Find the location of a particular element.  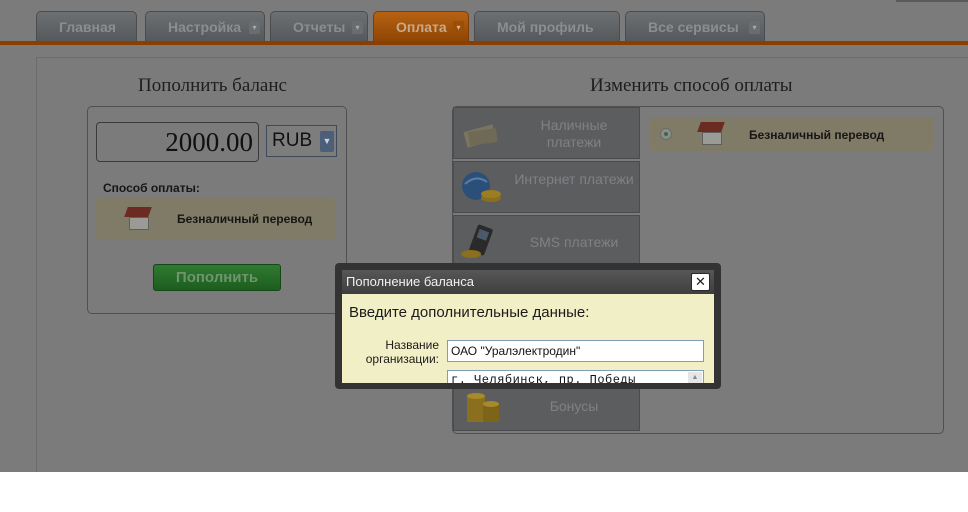

scroll-up-icon: ▲ is located at coordinates (695, 377).